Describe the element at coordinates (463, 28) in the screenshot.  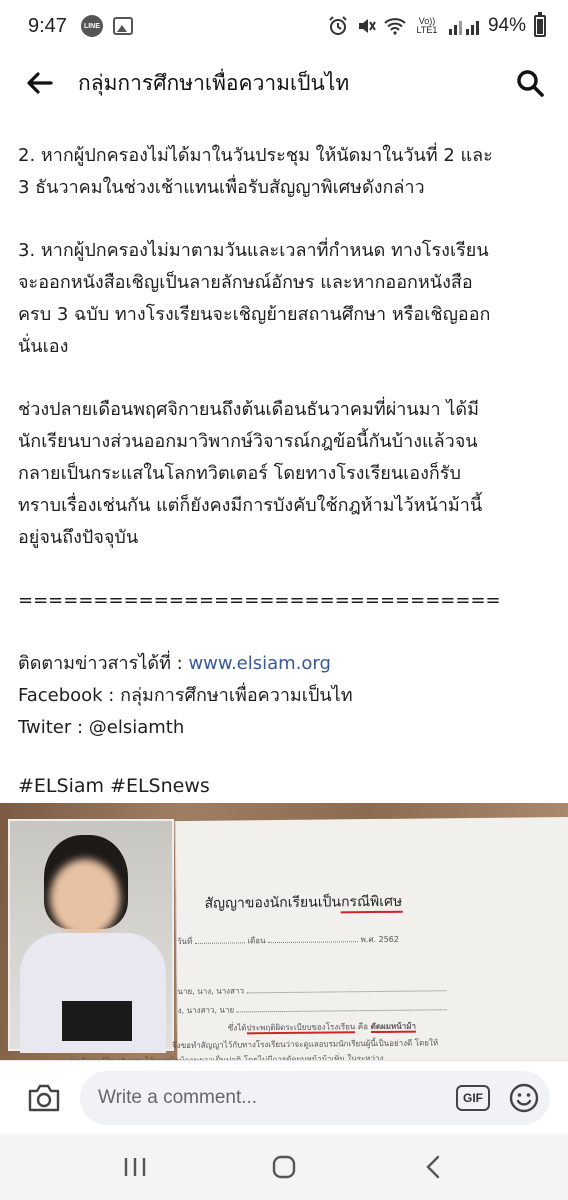
I see `signal-icon` at that location.